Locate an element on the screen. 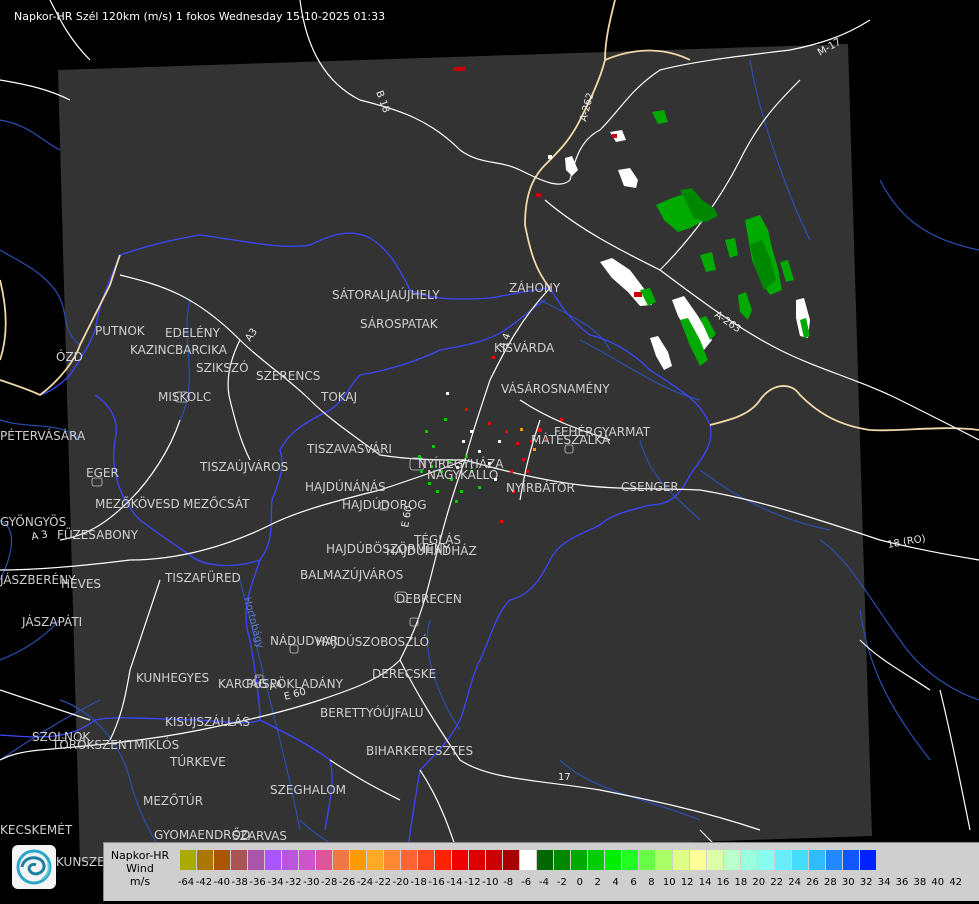 This screenshot has height=904, width=979. legend-label: -34 is located at coordinates (275, 882).